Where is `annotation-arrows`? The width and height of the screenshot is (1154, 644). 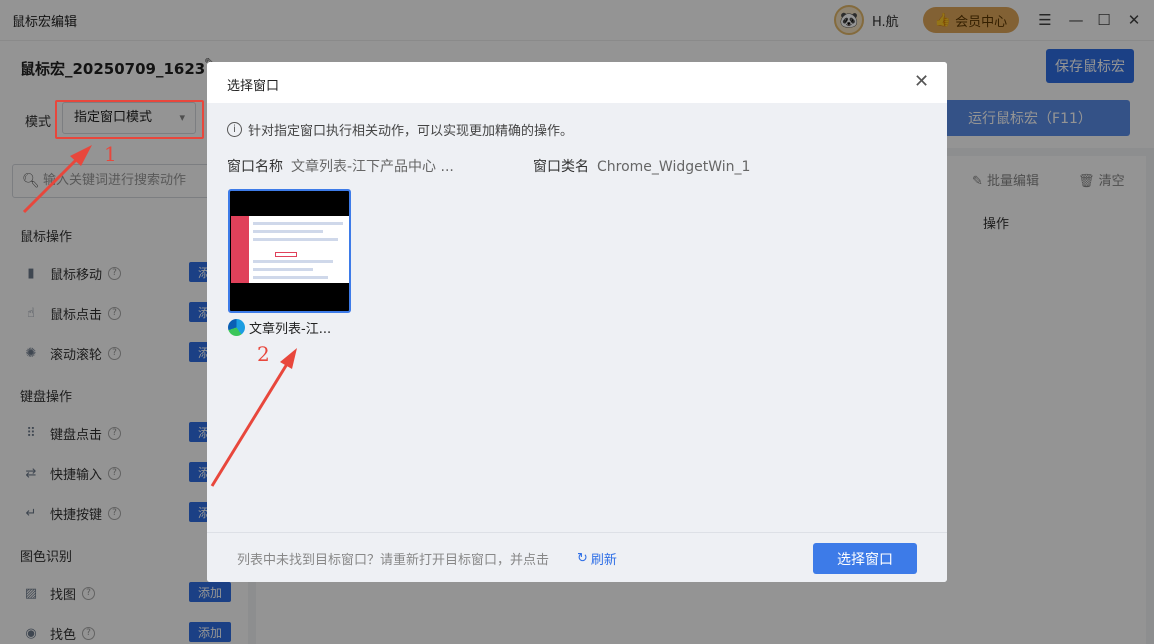 annotation-arrows is located at coordinates (159, 316).